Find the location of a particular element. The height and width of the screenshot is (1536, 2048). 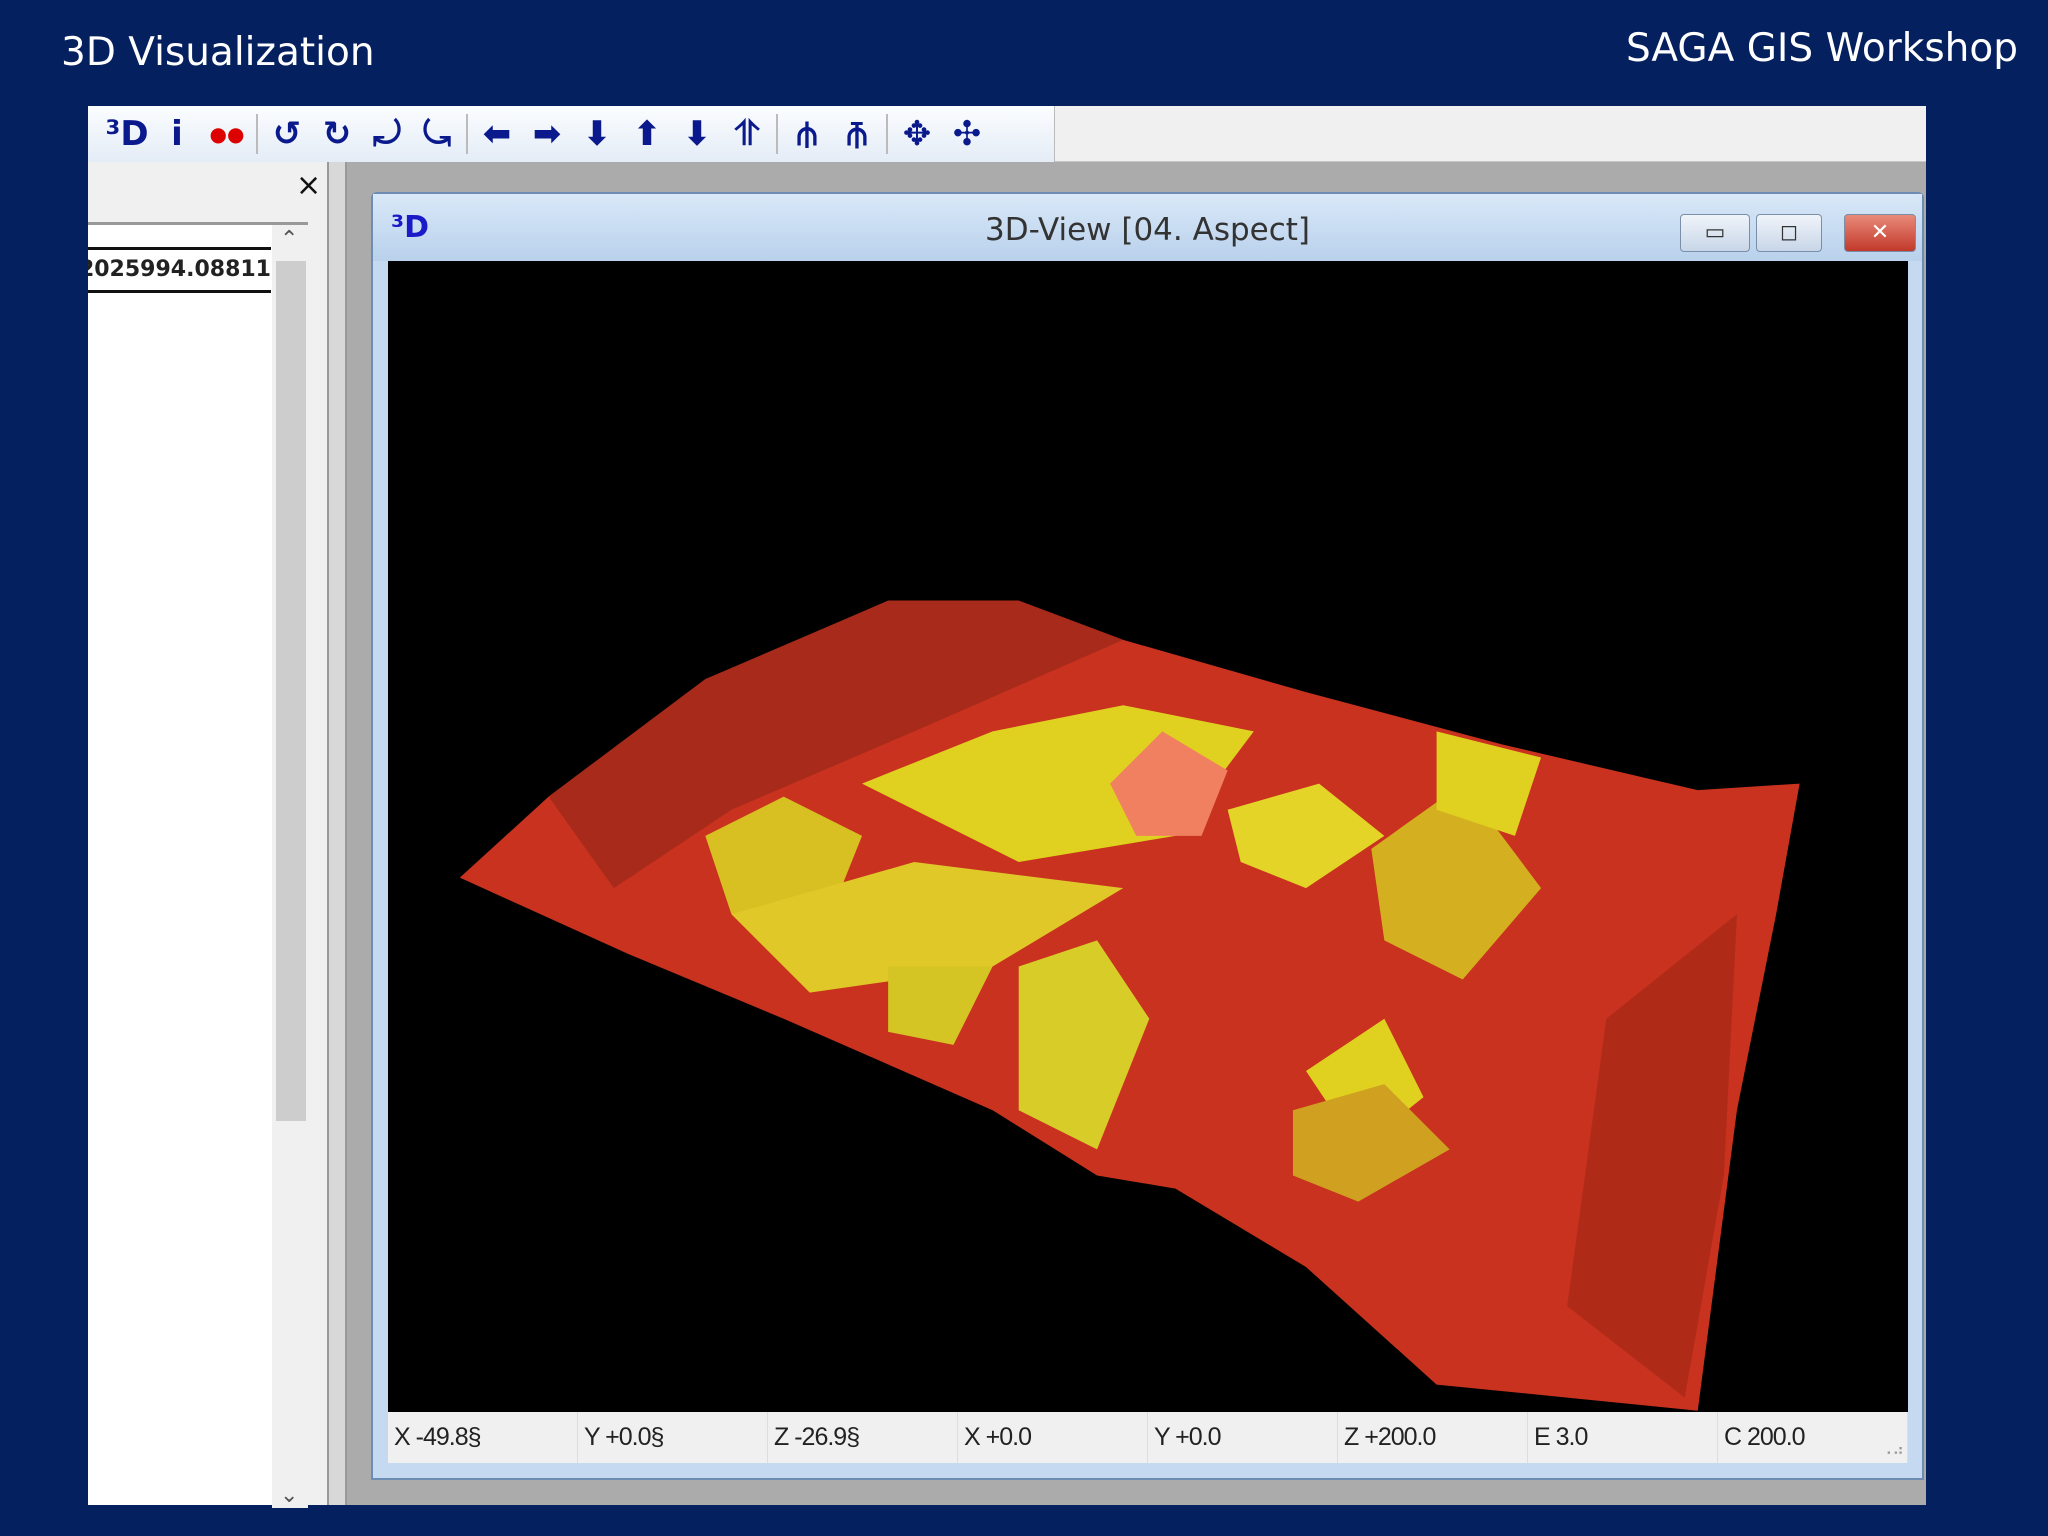

arrow-up-button: ⬆ is located at coordinates (647, 134).